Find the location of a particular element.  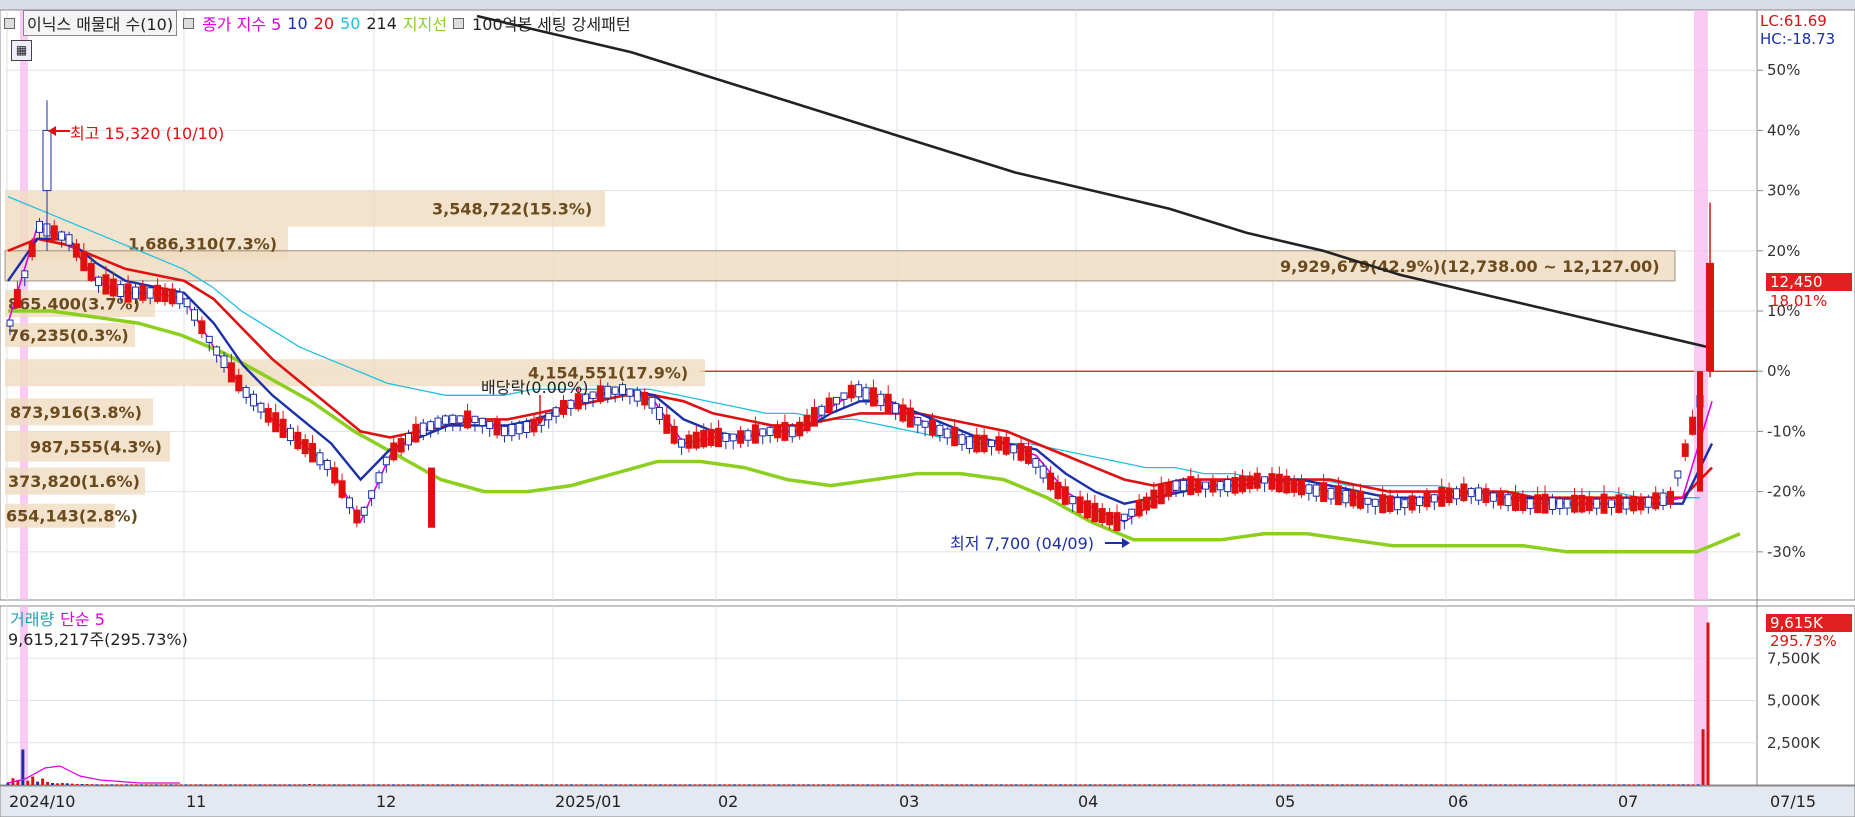

pattern-toggle-icon is located at coordinates (459, 23).